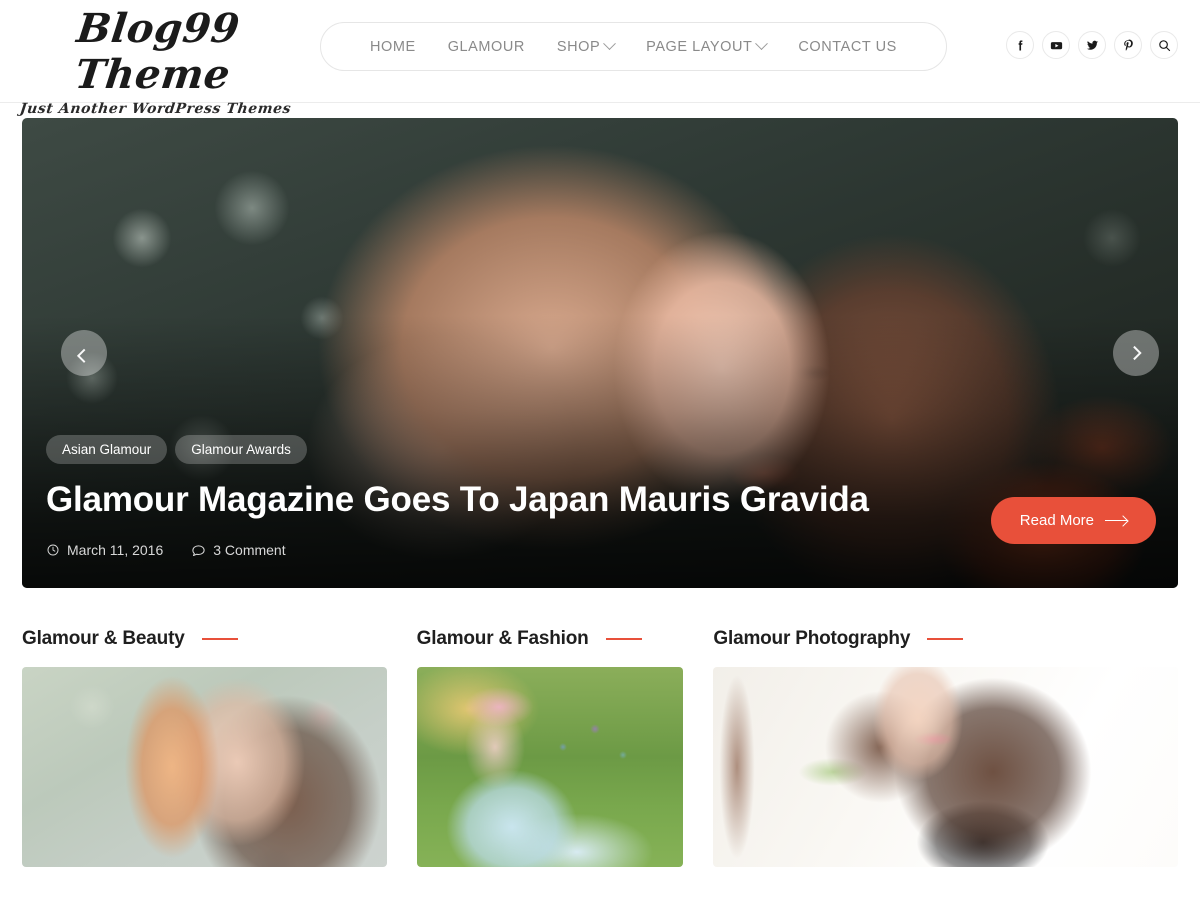 The image size is (1200, 900). I want to click on category-column-beauty: Glamour & Beauty, so click(204, 747).